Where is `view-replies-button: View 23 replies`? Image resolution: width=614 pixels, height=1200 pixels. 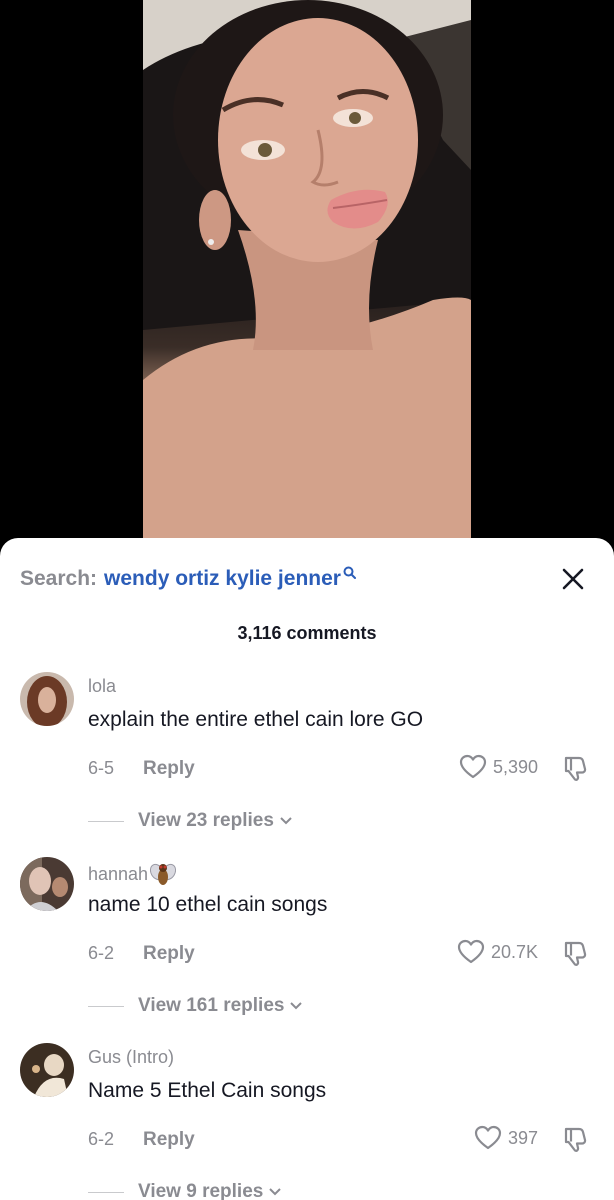 view-replies-button: View 23 replies is located at coordinates (190, 821).